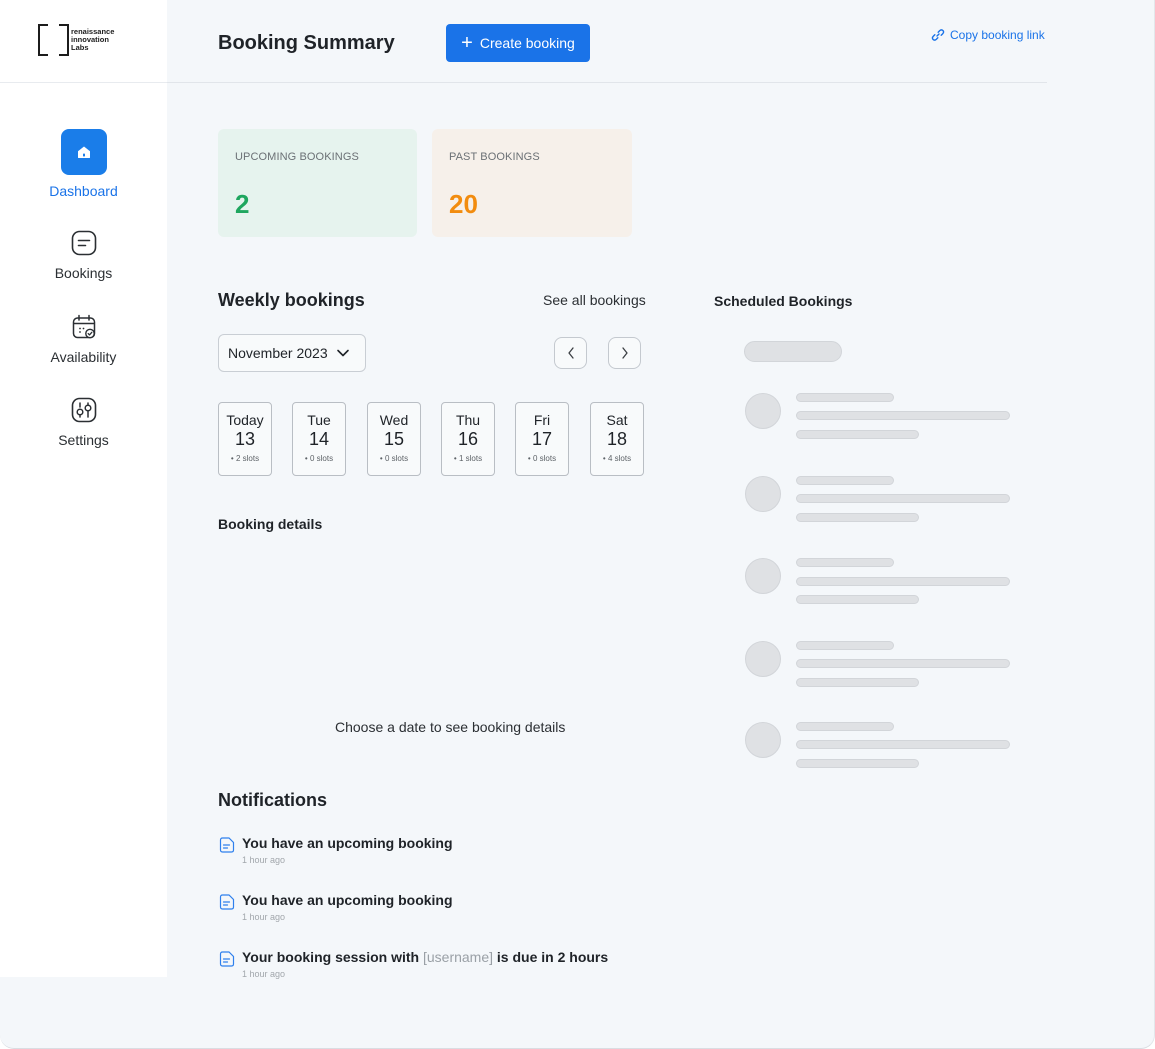  I want to click on day-name: Today, so click(245, 420).